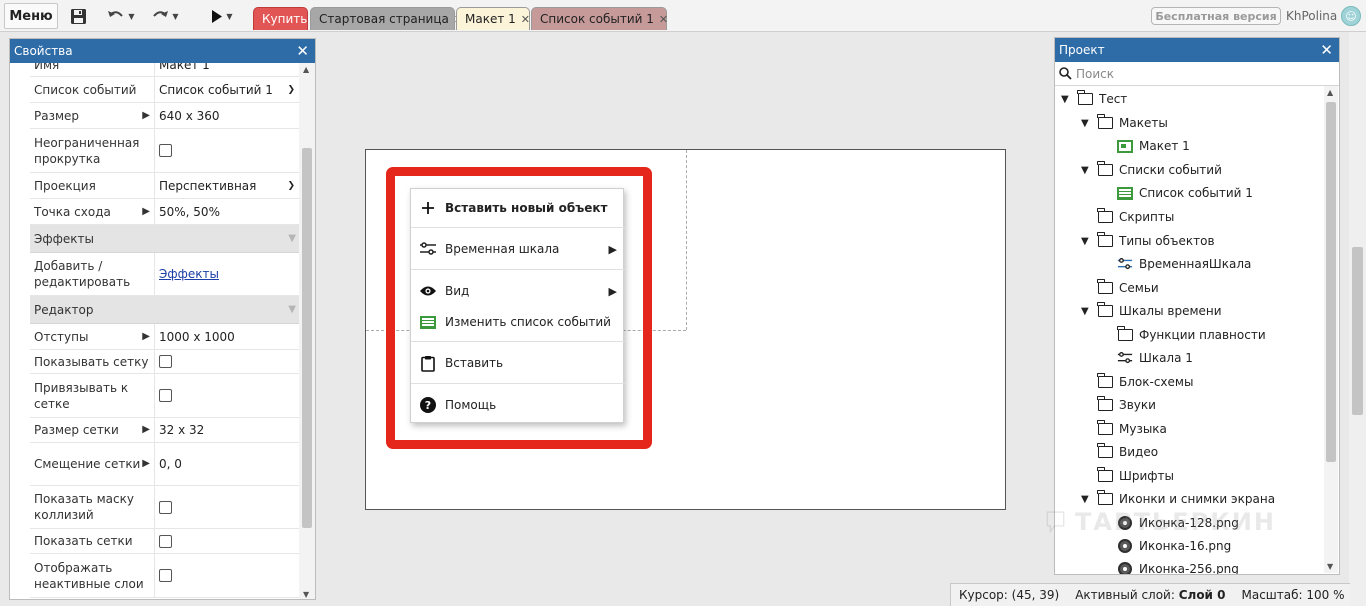  I want to click on tree-node-easing-functions: Функции плавности, so click(1191, 335).